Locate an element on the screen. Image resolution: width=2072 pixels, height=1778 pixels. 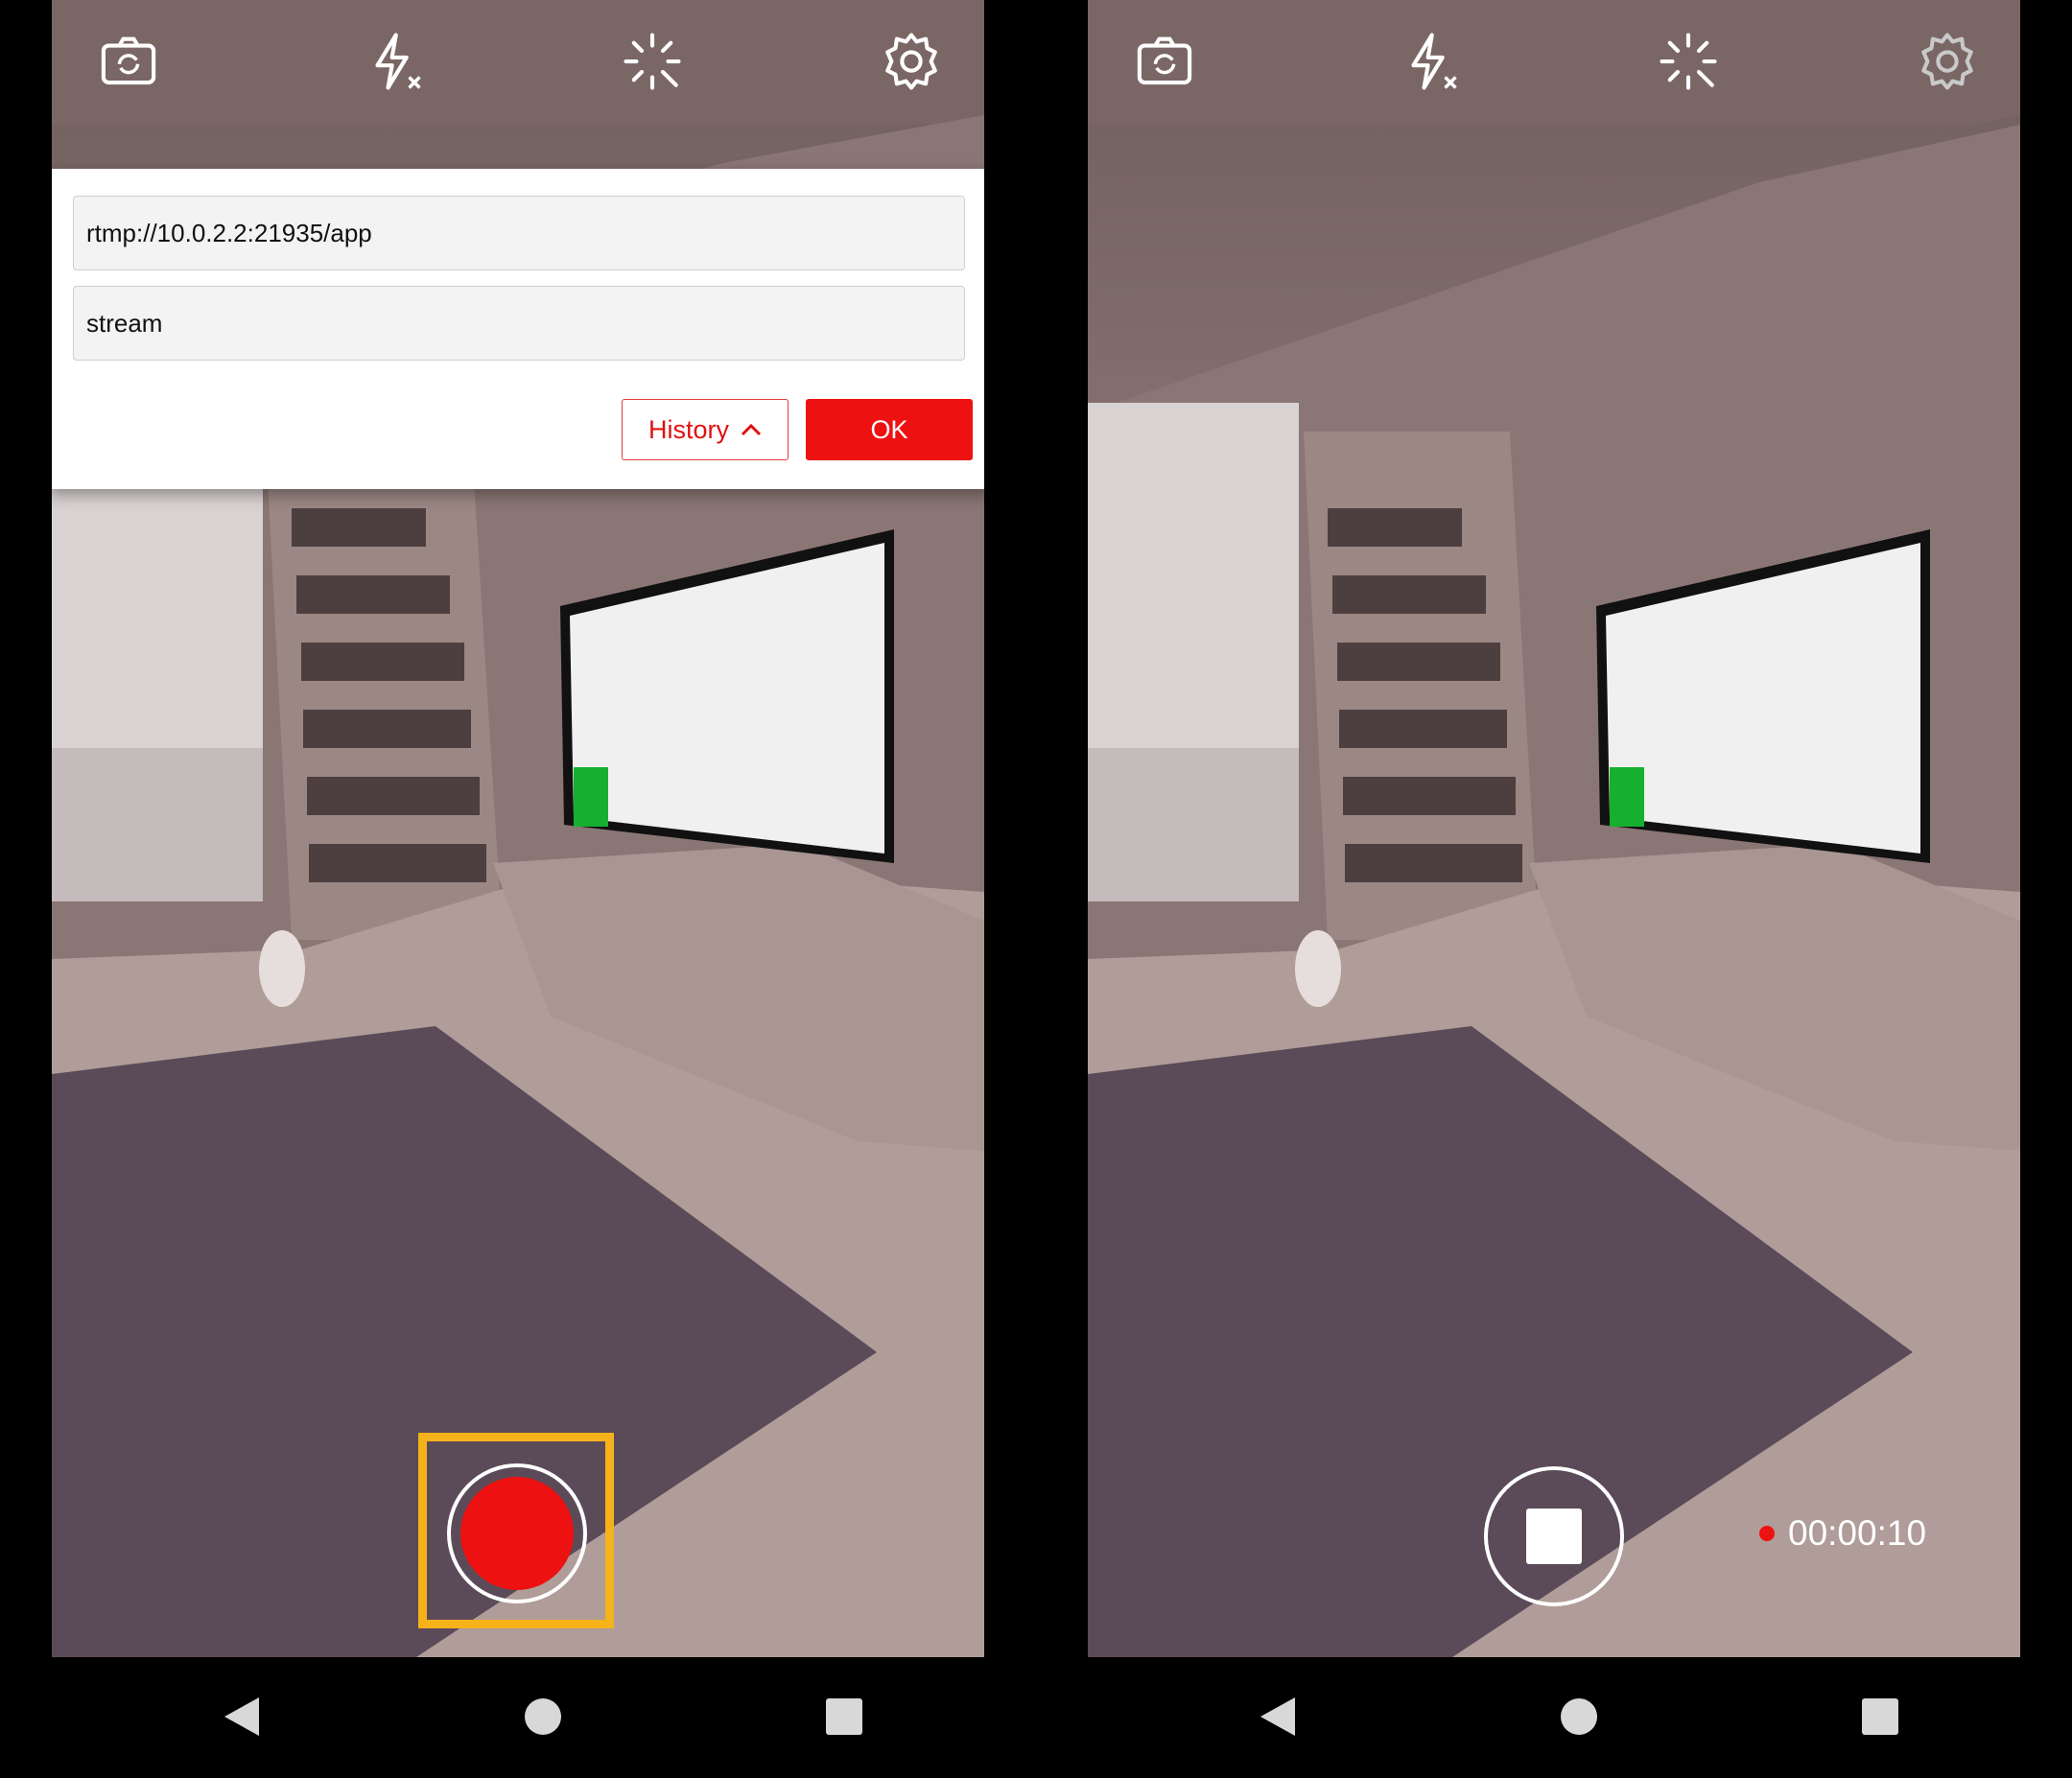
stop-button is located at coordinates (1554, 1536).